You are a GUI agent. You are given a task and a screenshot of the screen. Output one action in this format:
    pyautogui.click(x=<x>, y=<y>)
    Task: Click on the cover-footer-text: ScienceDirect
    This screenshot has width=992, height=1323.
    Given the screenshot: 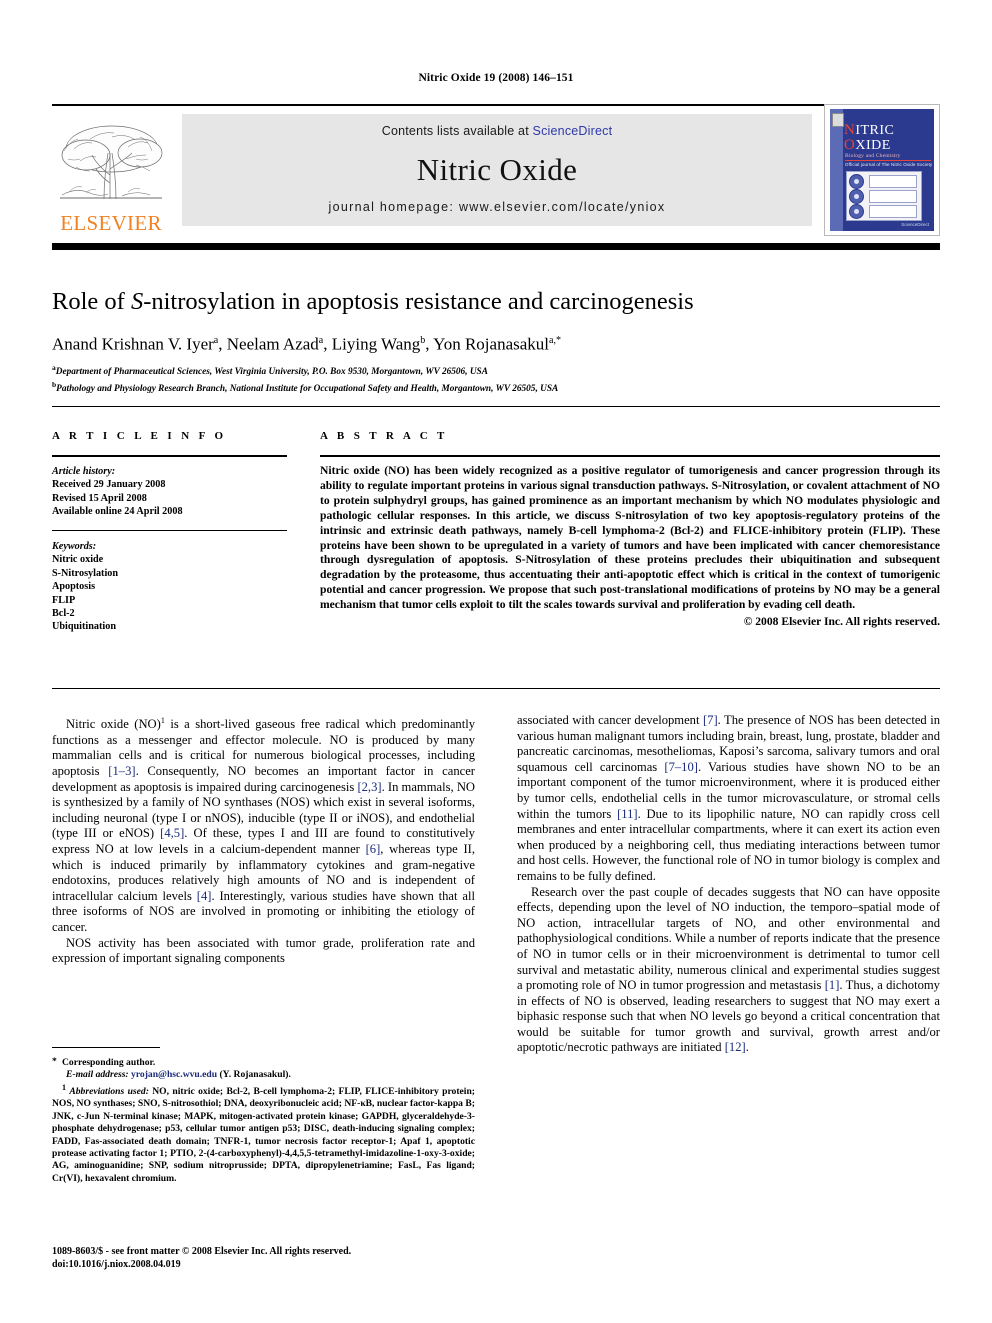 What is the action you would take?
    pyautogui.click(x=915, y=224)
    